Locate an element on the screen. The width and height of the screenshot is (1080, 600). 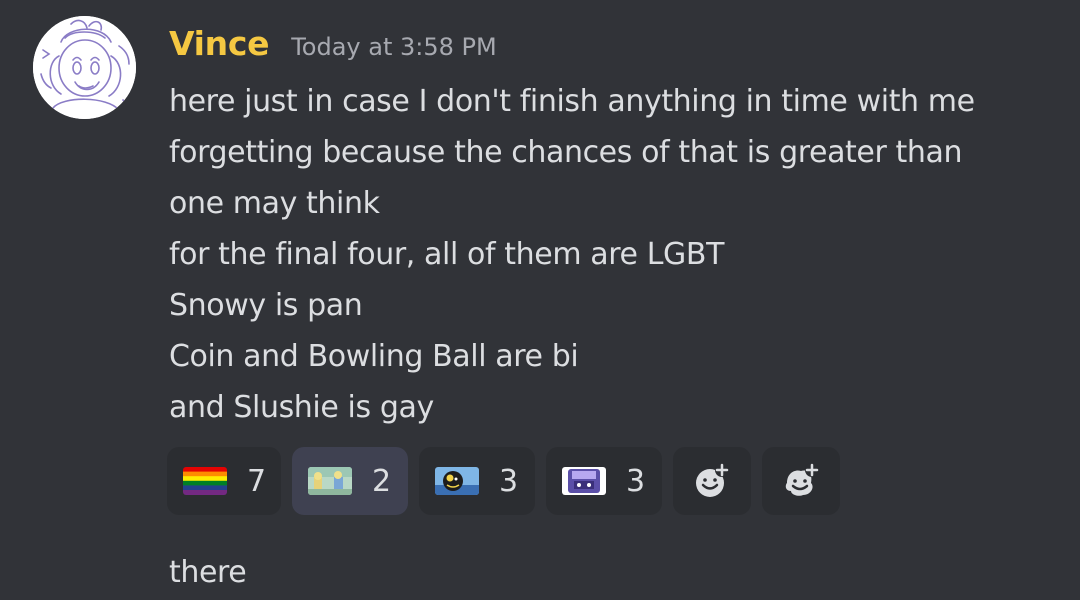
characters-emoji-icon is located at coordinates (330, 481).